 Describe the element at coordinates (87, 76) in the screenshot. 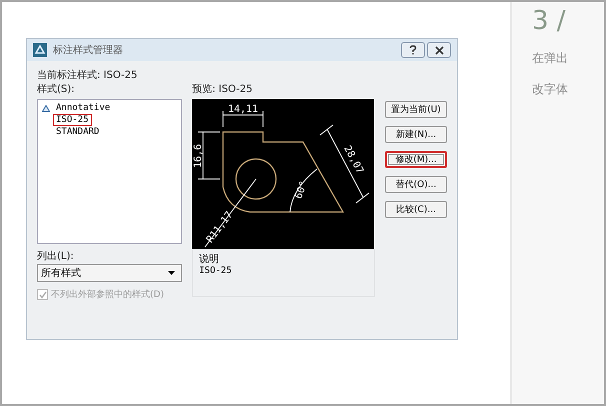

I see `current-style-label: 当前标注样式: ISO-25` at that location.